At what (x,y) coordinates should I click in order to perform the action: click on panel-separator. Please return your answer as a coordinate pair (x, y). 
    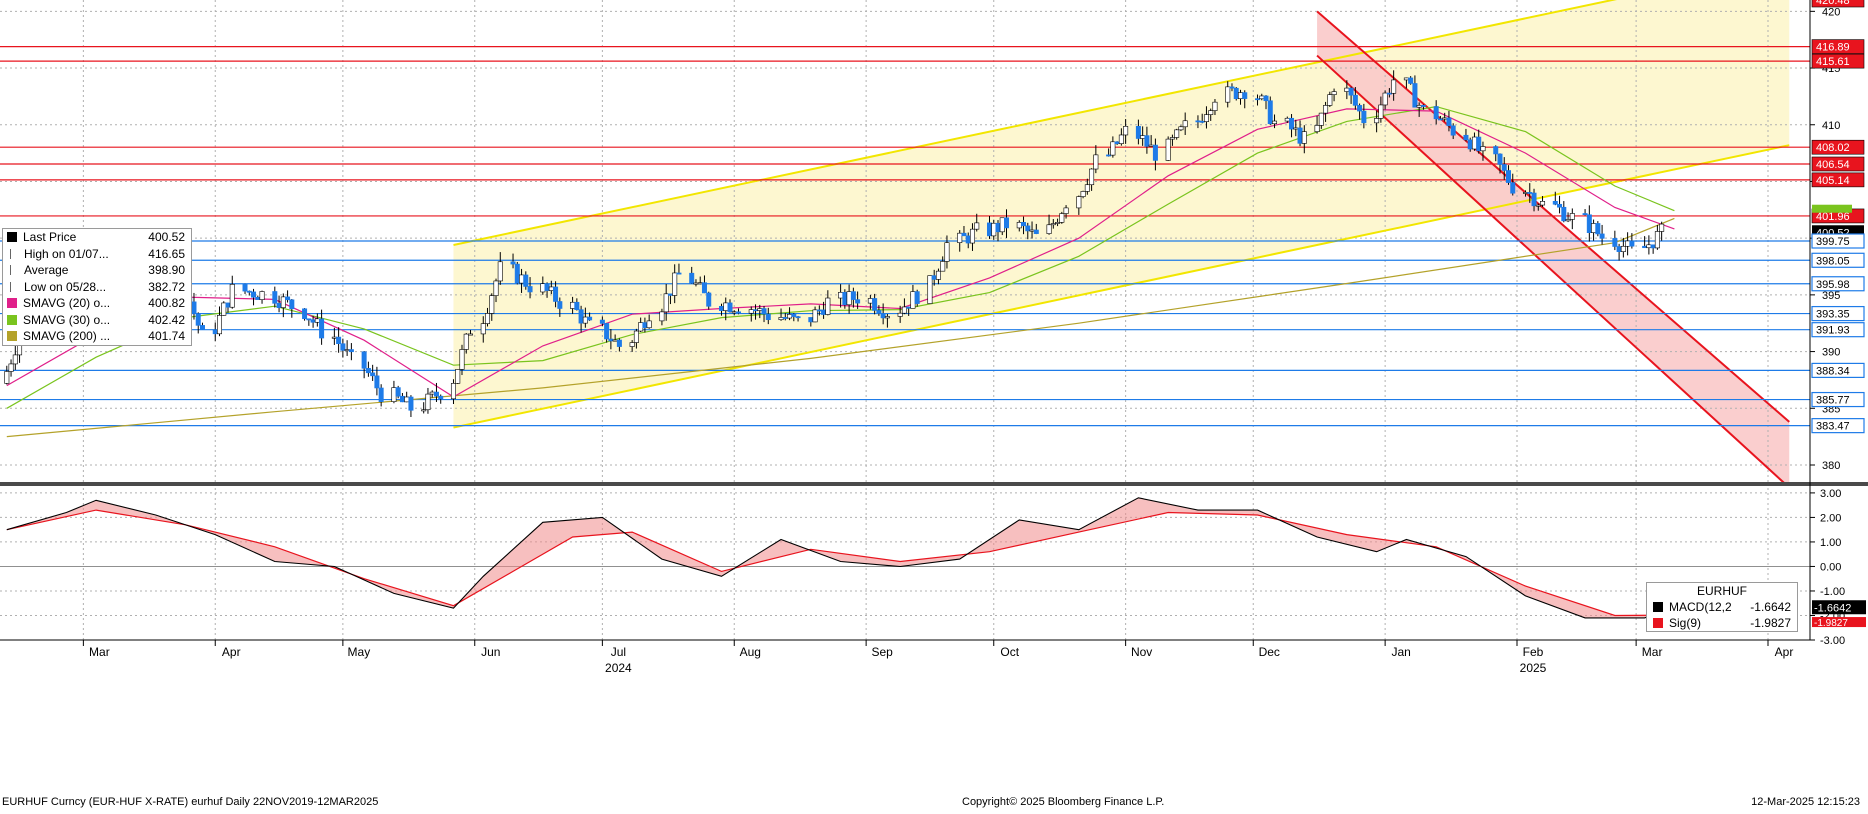
    Looking at the image, I should click on (934, 484).